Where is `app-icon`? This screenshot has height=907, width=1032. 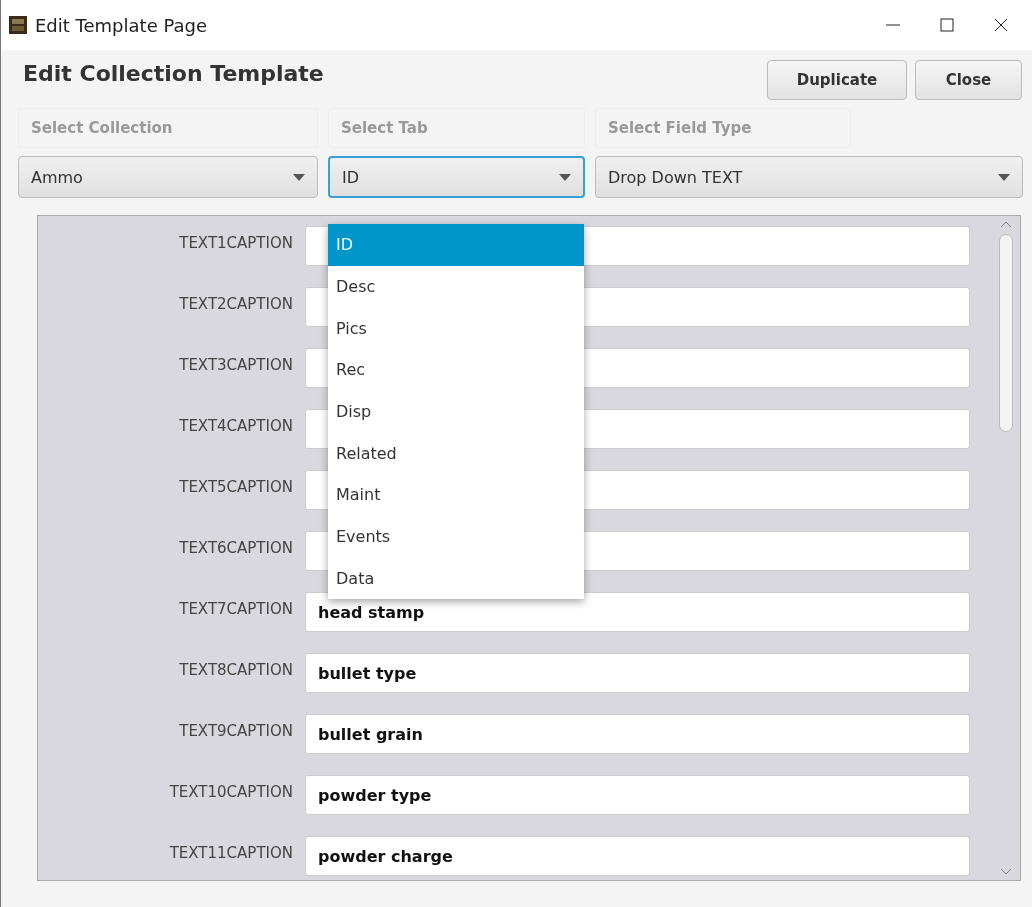
app-icon is located at coordinates (18, 25).